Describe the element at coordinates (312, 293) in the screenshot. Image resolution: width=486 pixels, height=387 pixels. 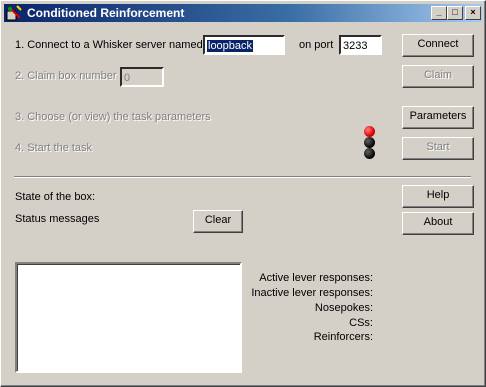
I see `inactive-lever-label: Inactive lever responses:` at that location.